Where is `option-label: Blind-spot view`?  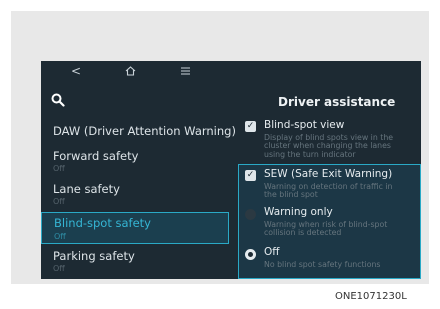 option-label: Blind-spot view is located at coordinates (304, 125).